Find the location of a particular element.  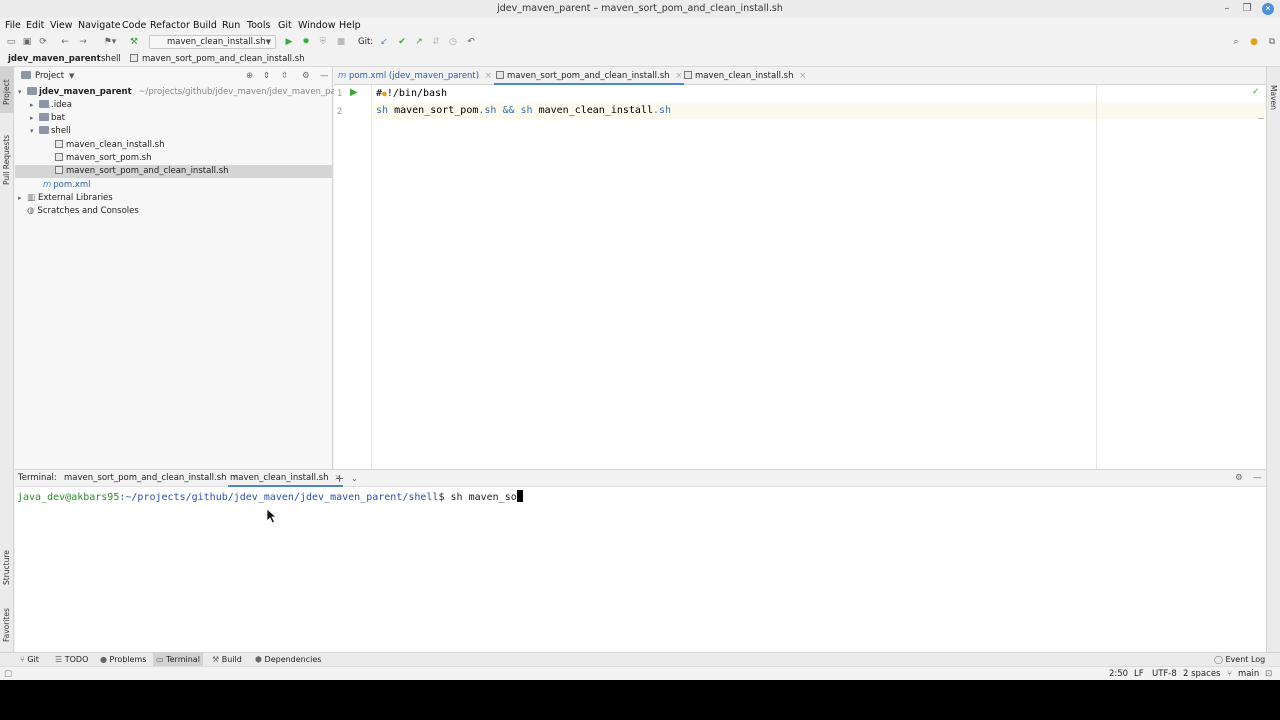

save-all-icon: ▣ is located at coordinates (27, 42).